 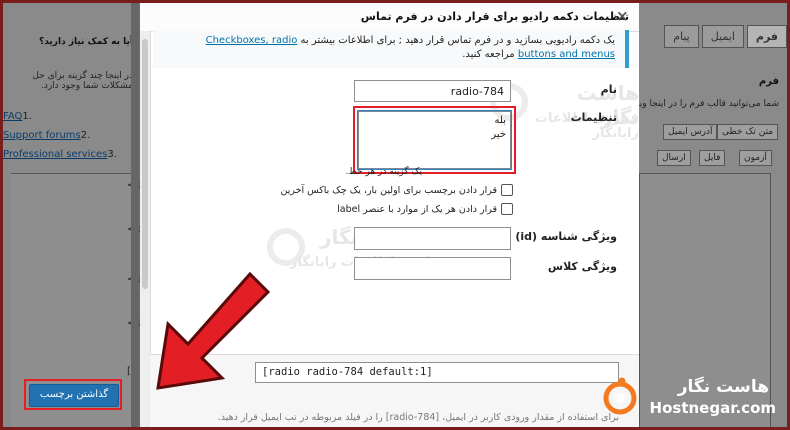 What do you see at coordinates (145, 164) in the screenshot?
I see `scrollbar-thumb` at bounding box center [145, 164].